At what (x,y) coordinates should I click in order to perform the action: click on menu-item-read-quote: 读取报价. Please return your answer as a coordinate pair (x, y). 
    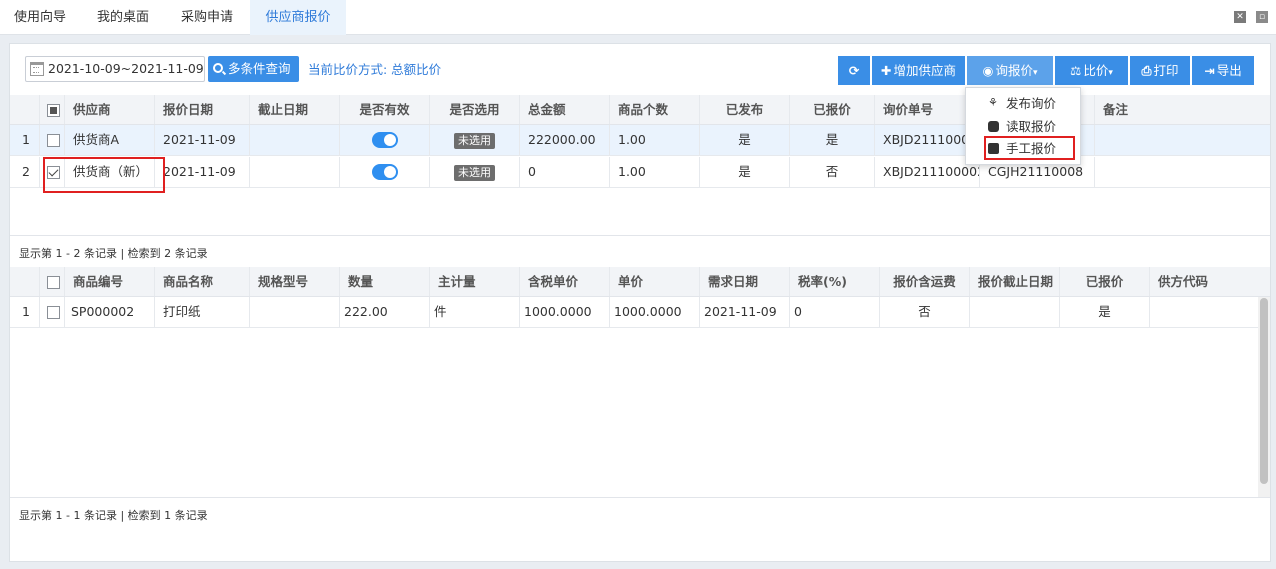
    Looking at the image, I should click on (1023, 127).